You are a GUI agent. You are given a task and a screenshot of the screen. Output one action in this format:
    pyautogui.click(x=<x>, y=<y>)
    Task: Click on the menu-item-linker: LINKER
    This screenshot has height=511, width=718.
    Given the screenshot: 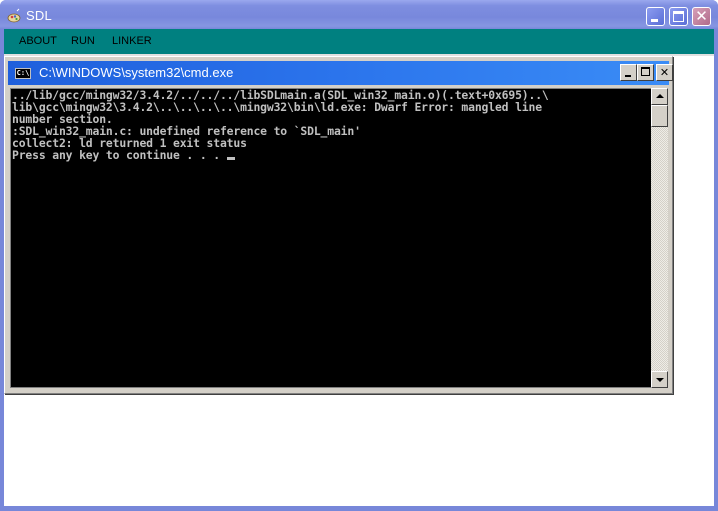 What is the action you would take?
    pyautogui.click(x=132, y=41)
    